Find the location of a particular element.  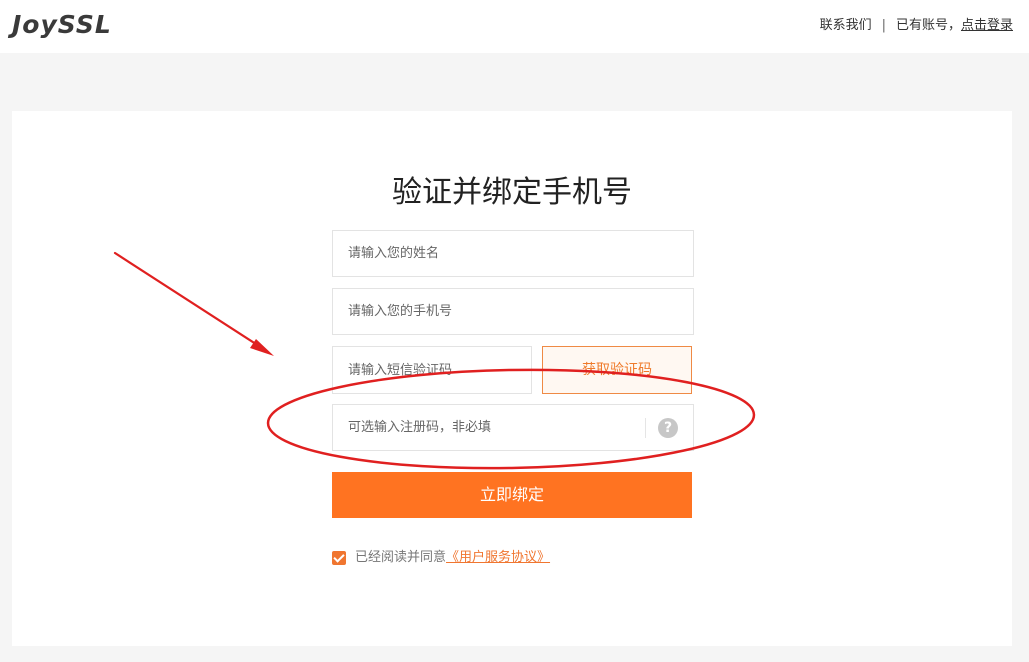

register-code-field: ? is located at coordinates (513, 427).